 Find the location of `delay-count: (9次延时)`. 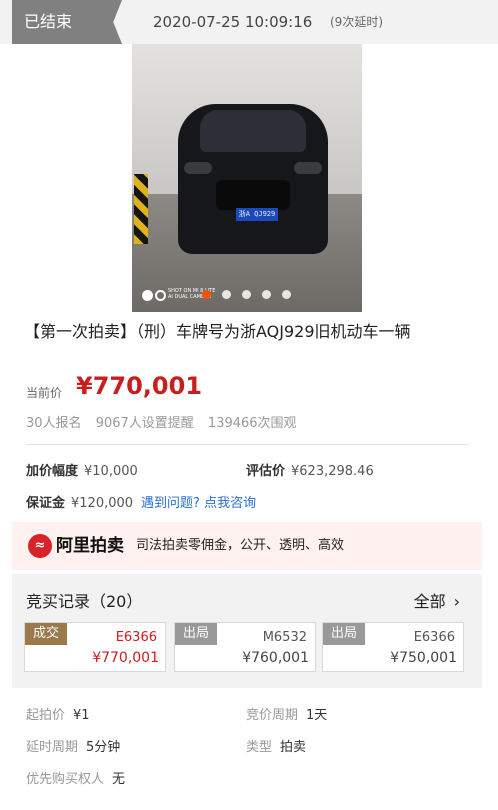

delay-count: (9次延时) is located at coordinates (356, 22).